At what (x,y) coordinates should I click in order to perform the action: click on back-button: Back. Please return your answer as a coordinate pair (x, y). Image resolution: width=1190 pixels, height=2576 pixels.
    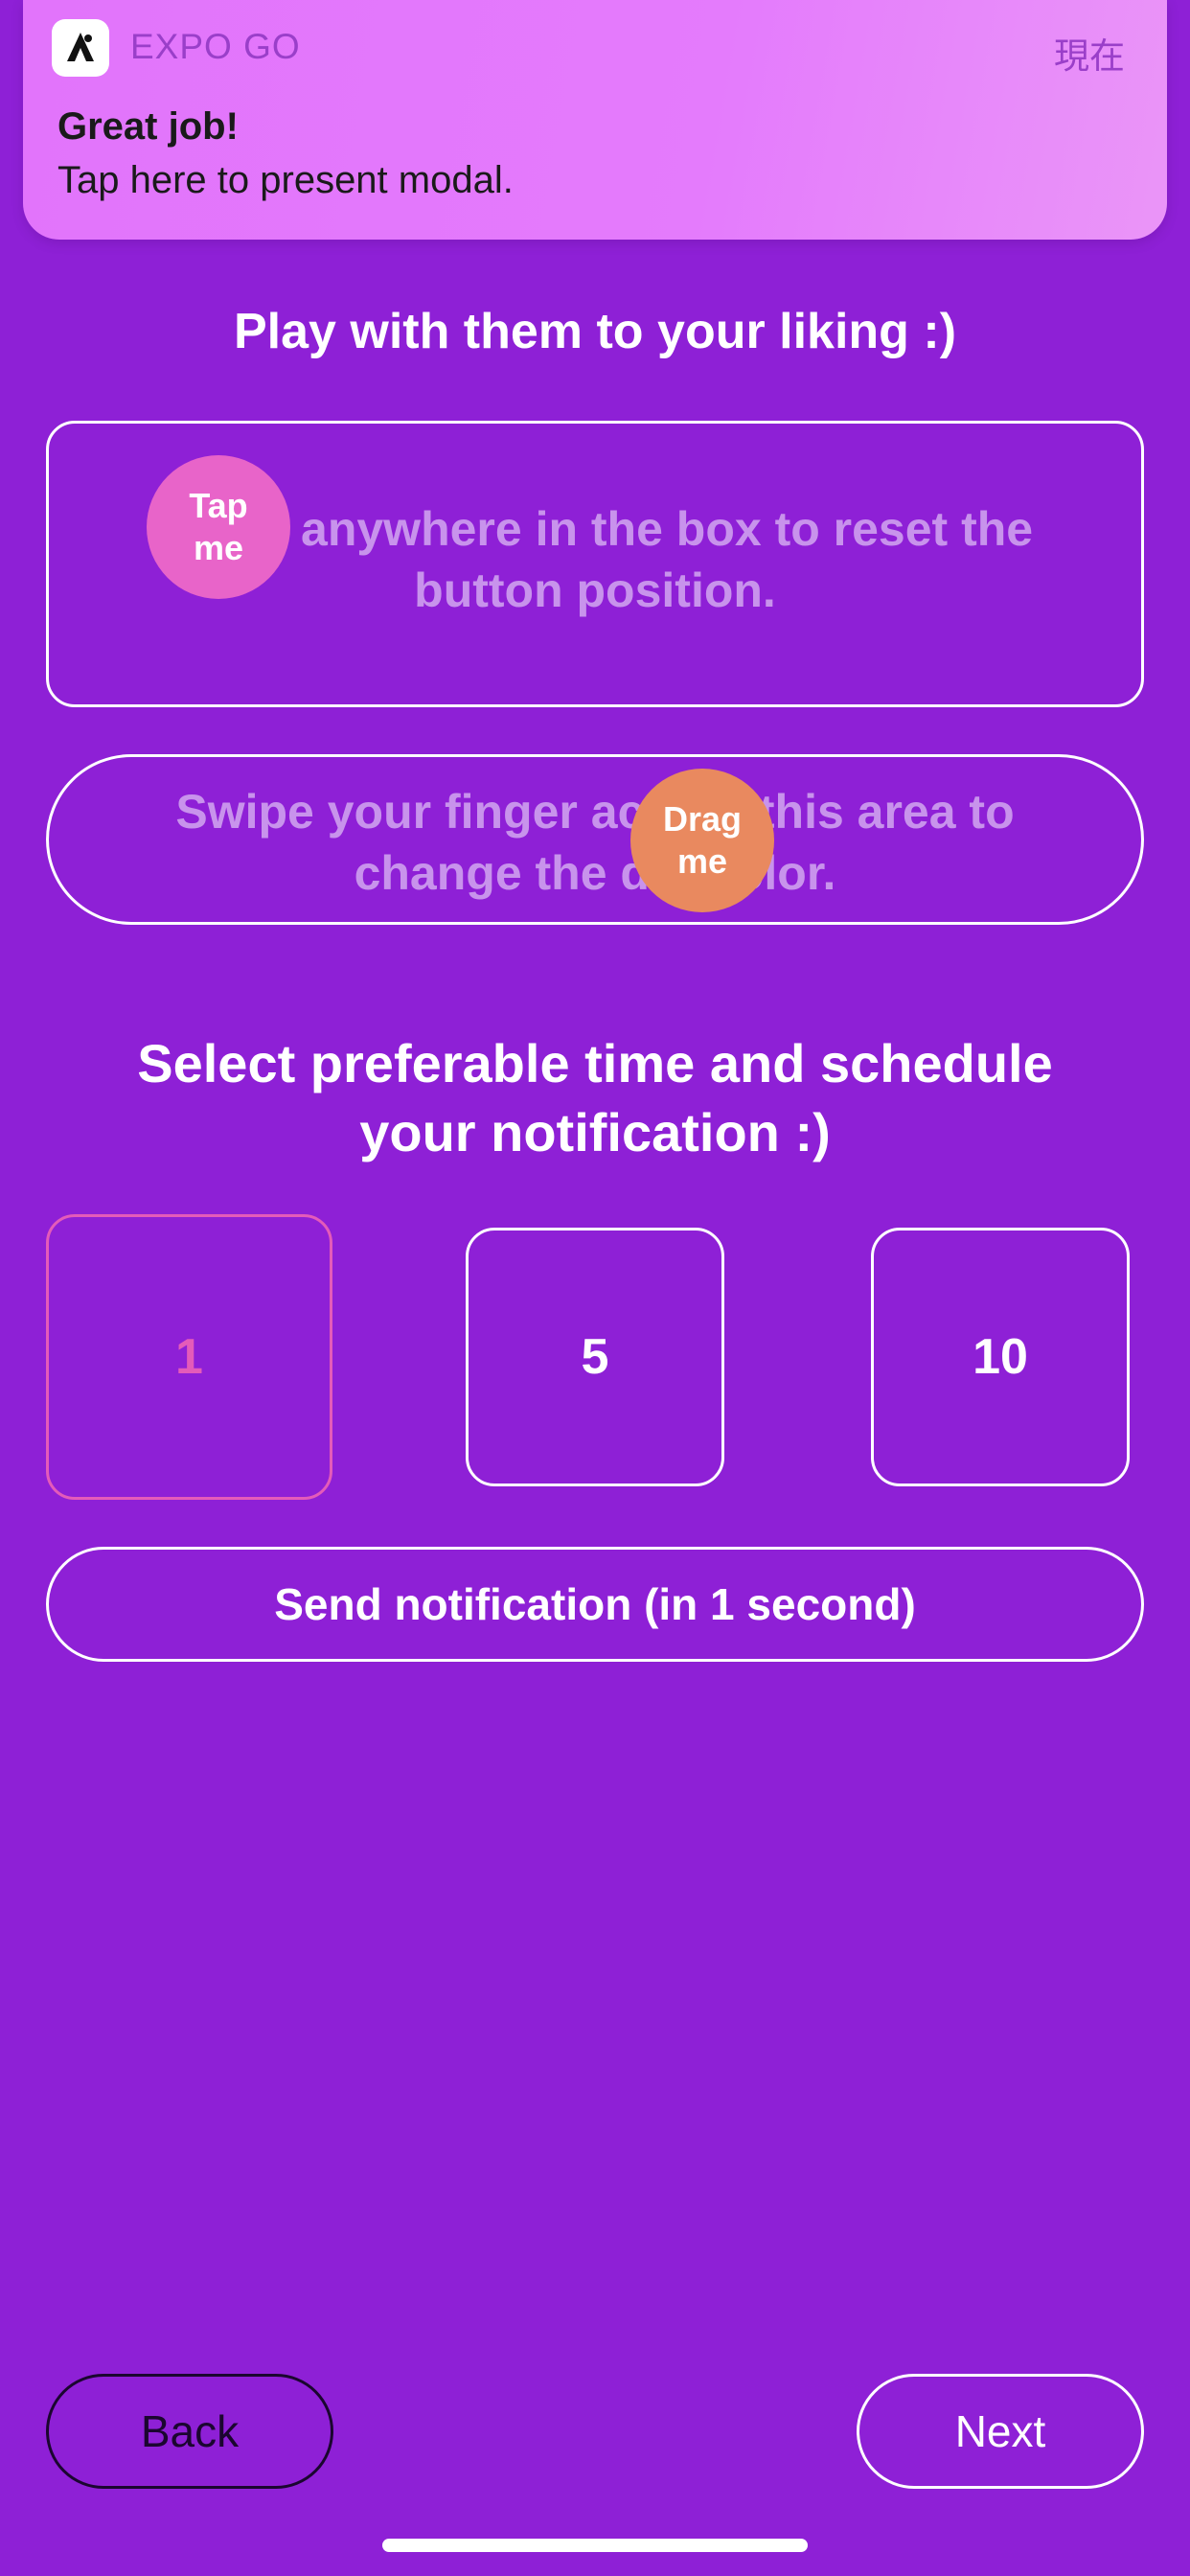
    Looking at the image, I should click on (190, 2431).